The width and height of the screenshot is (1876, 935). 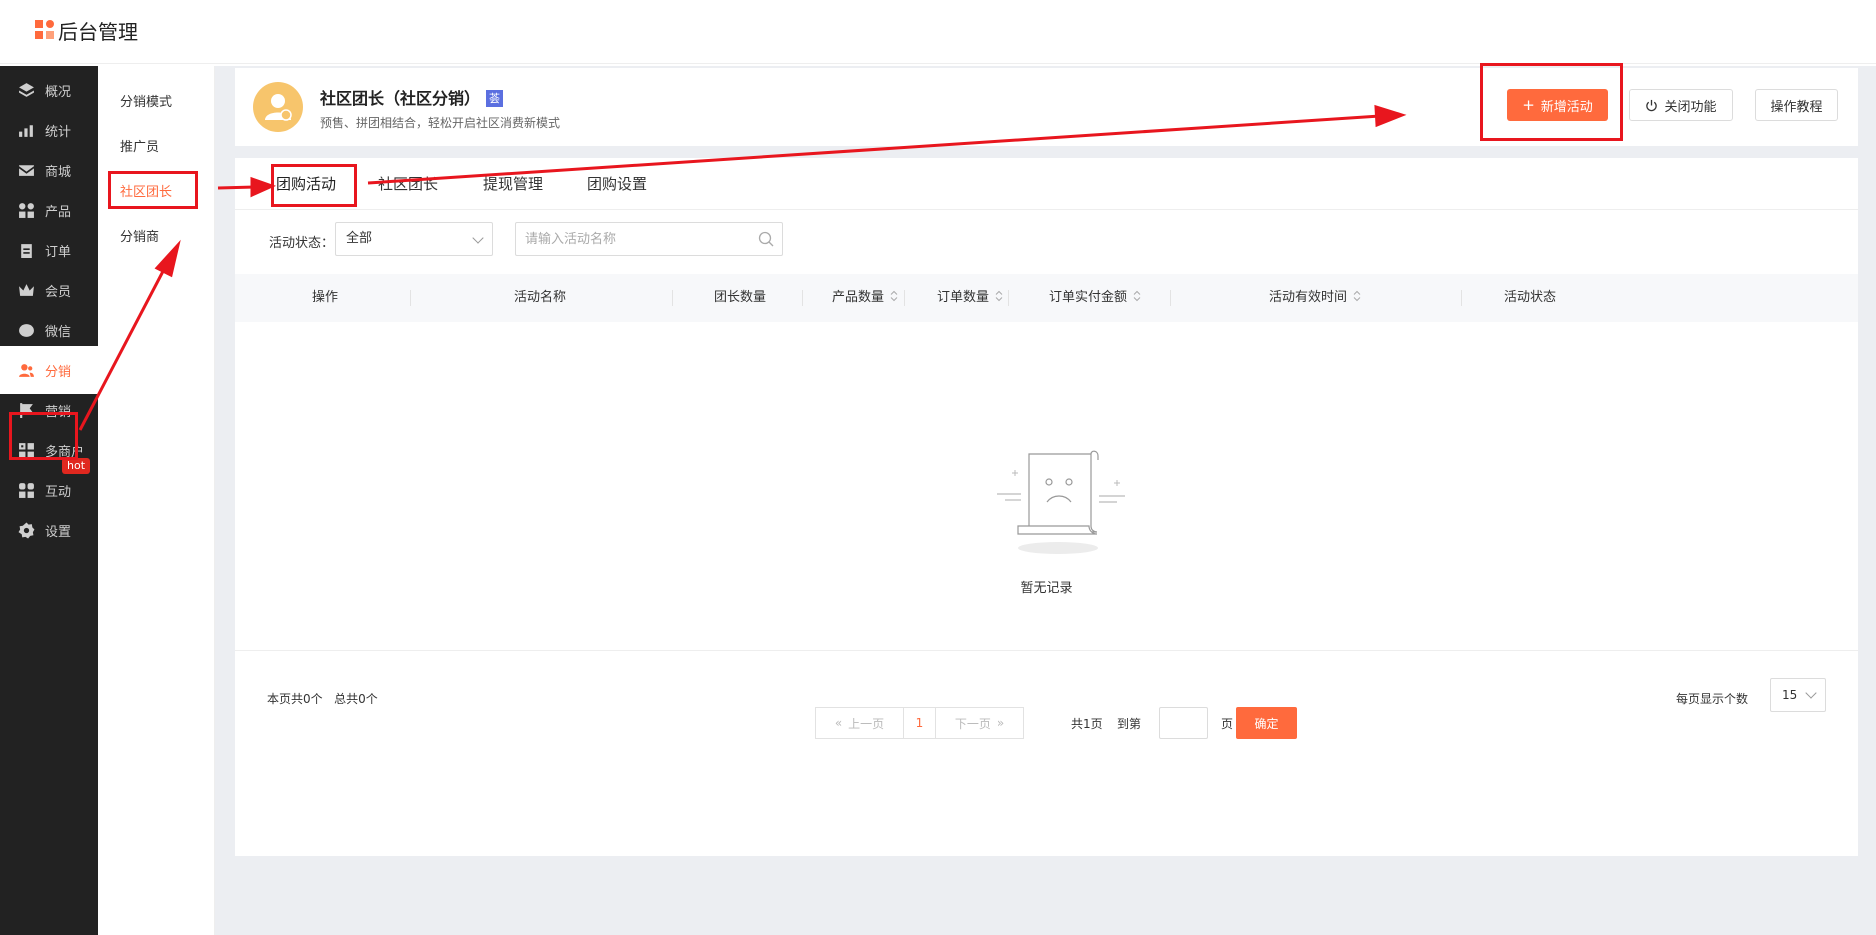 I want to click on sidebar-item-label: 设置, so click(x=58, y=532).